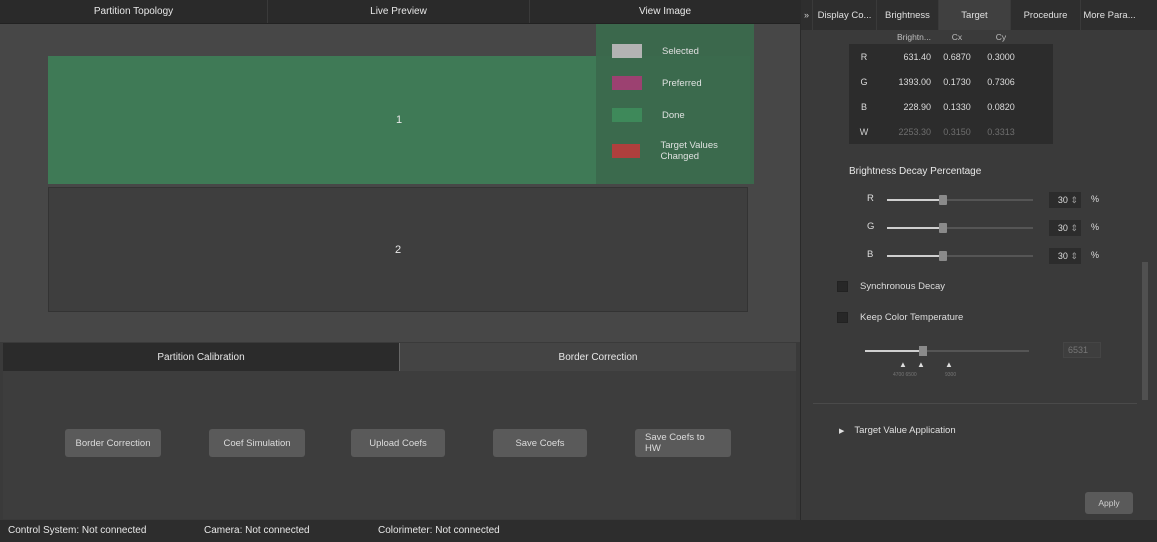 The width and height of the screenshot is (1157, 542). Describe the element at coordinates (957, 57) in the screenshot. I see `cx-cell: 0.6870` at that location.